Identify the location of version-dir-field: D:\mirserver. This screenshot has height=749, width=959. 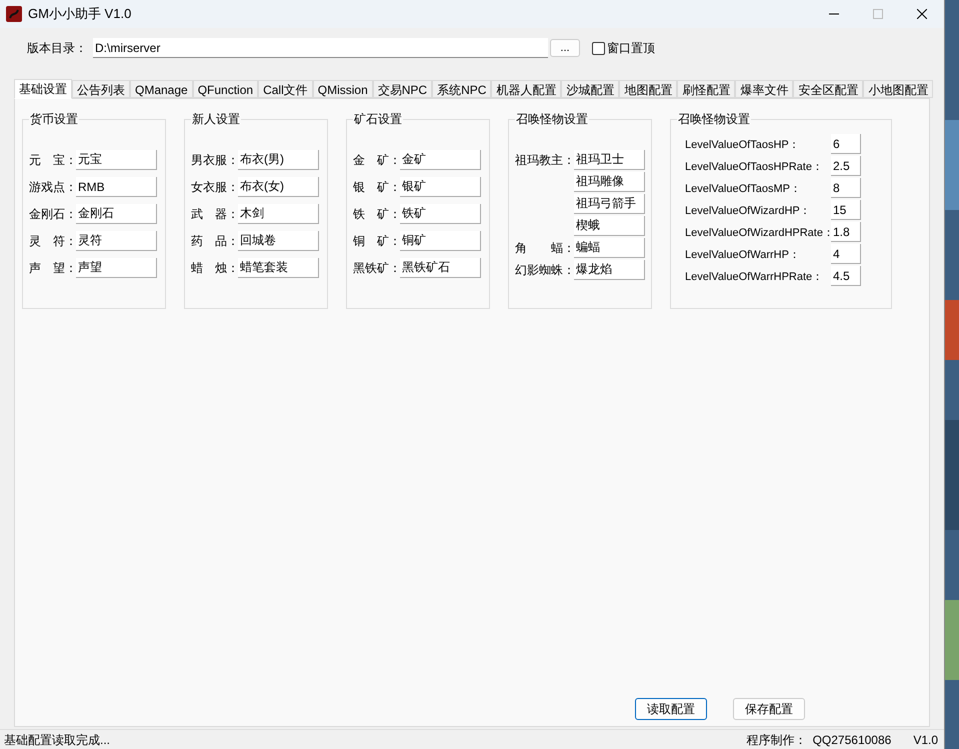
(320, 48).